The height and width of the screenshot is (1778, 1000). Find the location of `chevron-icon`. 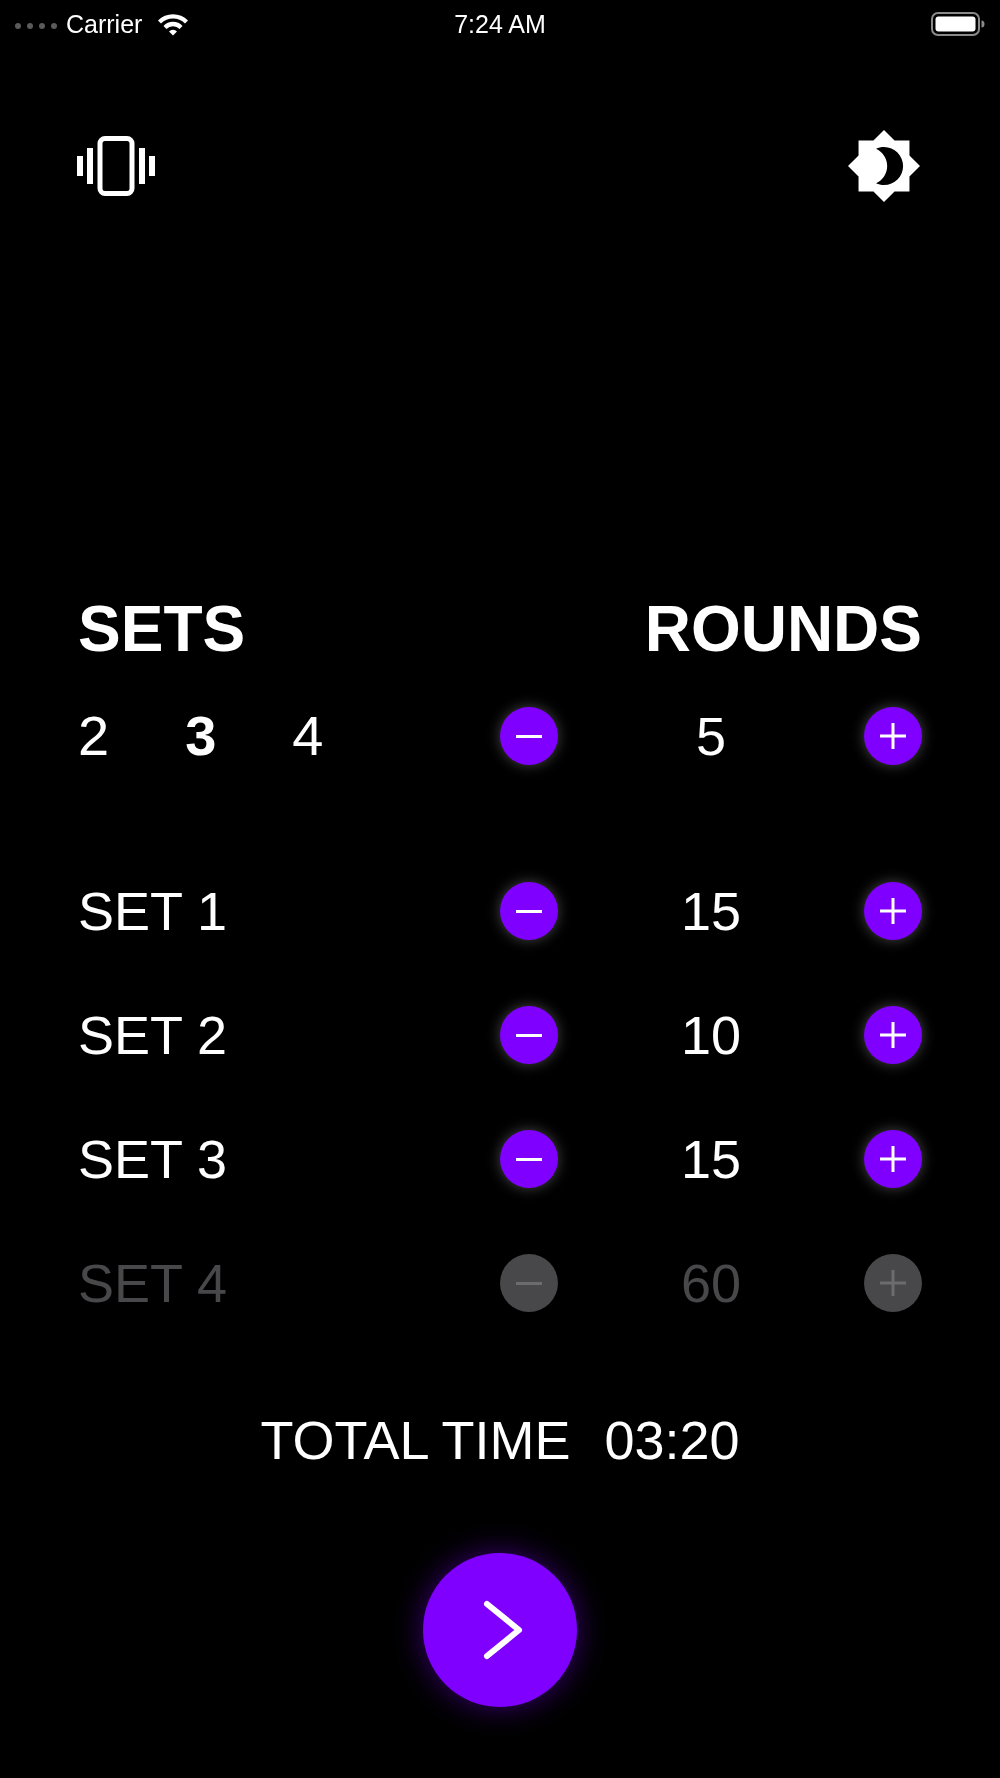

chevron-icon is located at coordinates (503, 1630).